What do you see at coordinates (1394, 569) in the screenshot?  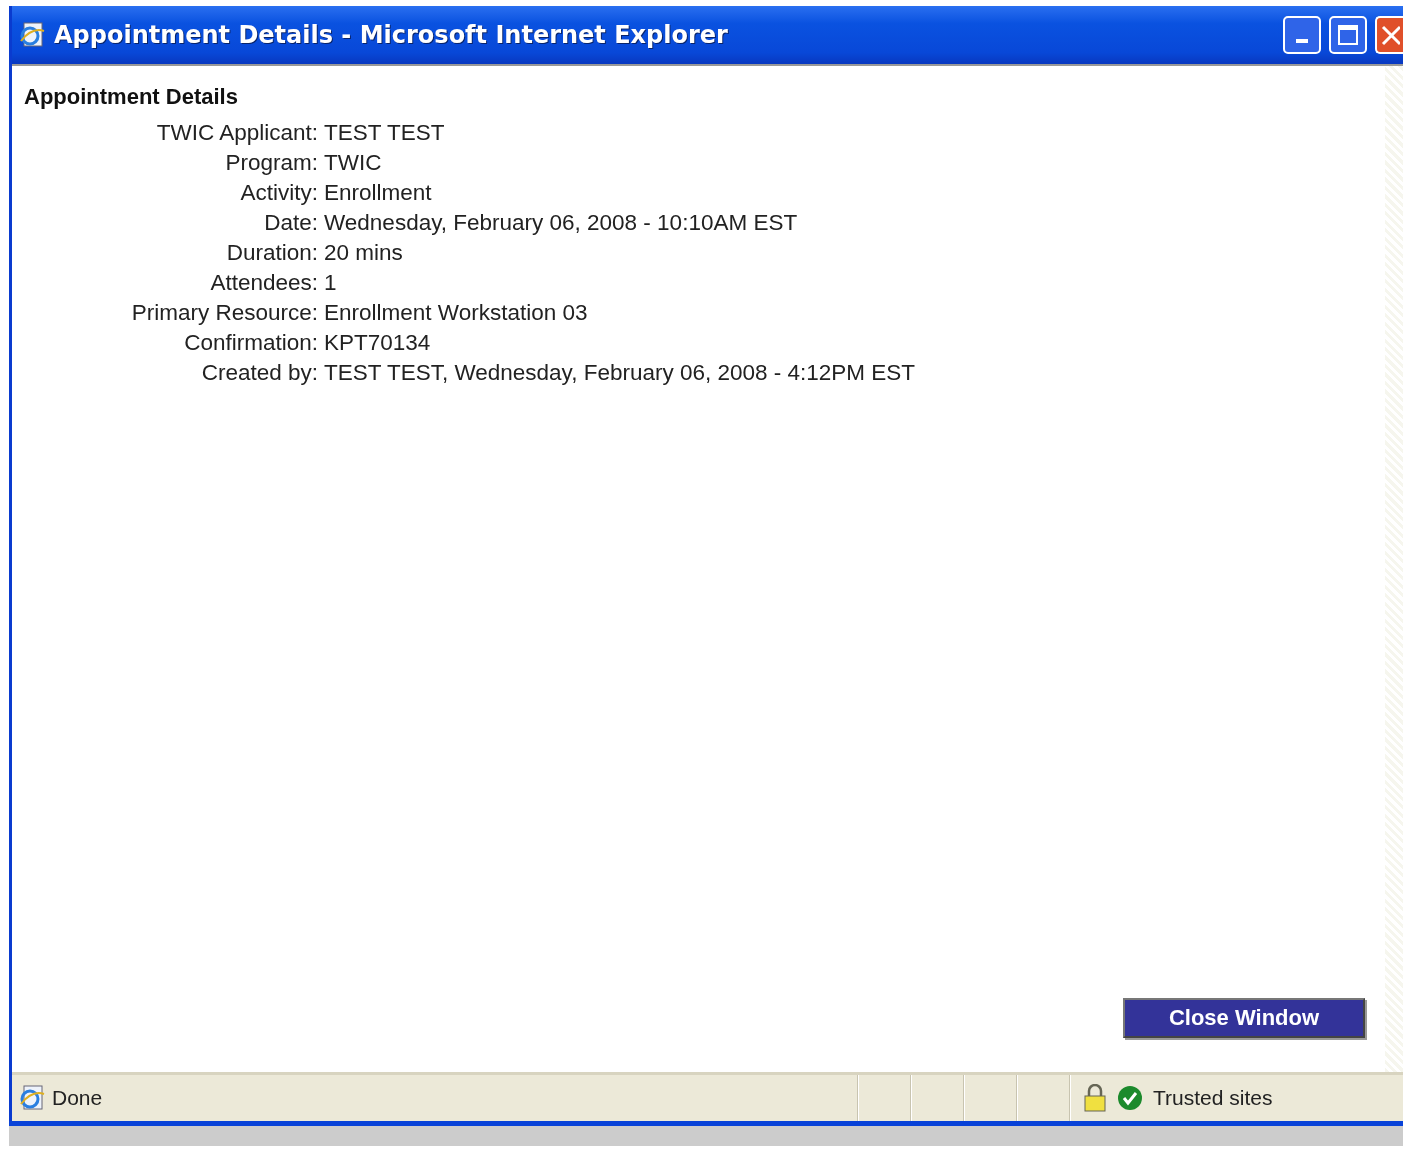 I see `scrollbar` at bounding box center [1394, 569].